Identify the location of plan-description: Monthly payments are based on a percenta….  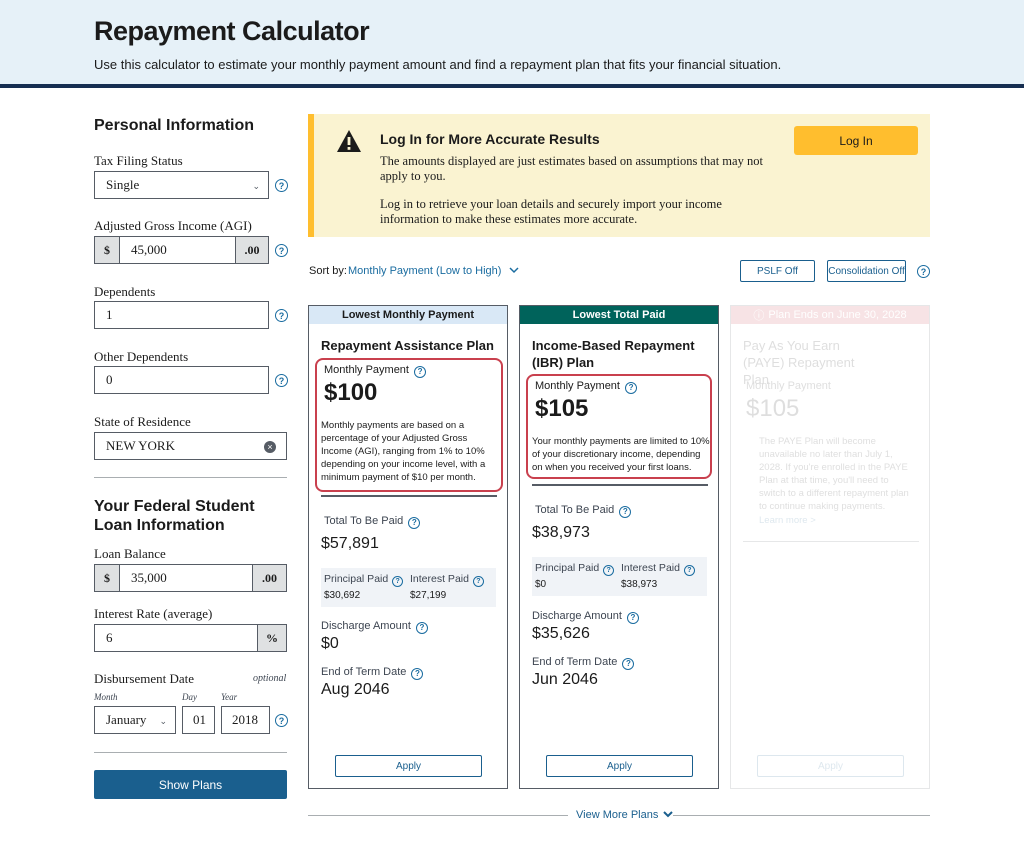
(403, 451).